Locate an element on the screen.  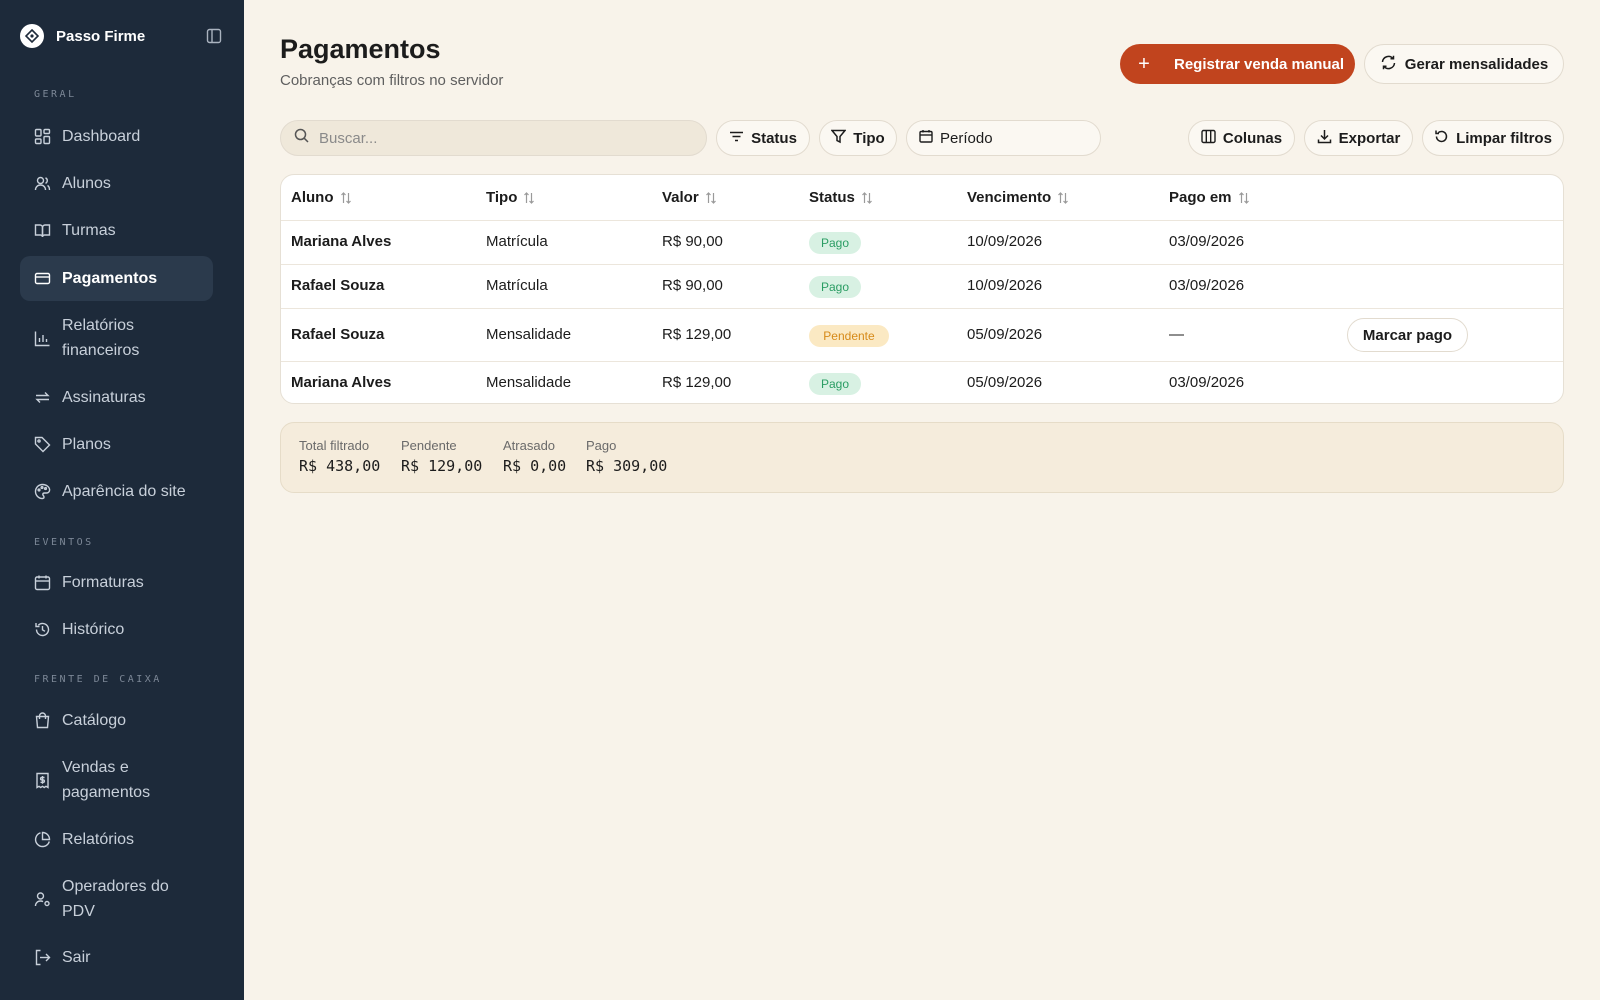
cell-aluno: Rafael Souza is located at coordinates (338, 285).